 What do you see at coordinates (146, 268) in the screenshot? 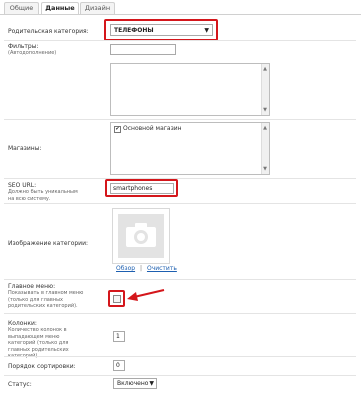
I see `image-actions: Обзор | Очистить` at bounding box center [146, 268].